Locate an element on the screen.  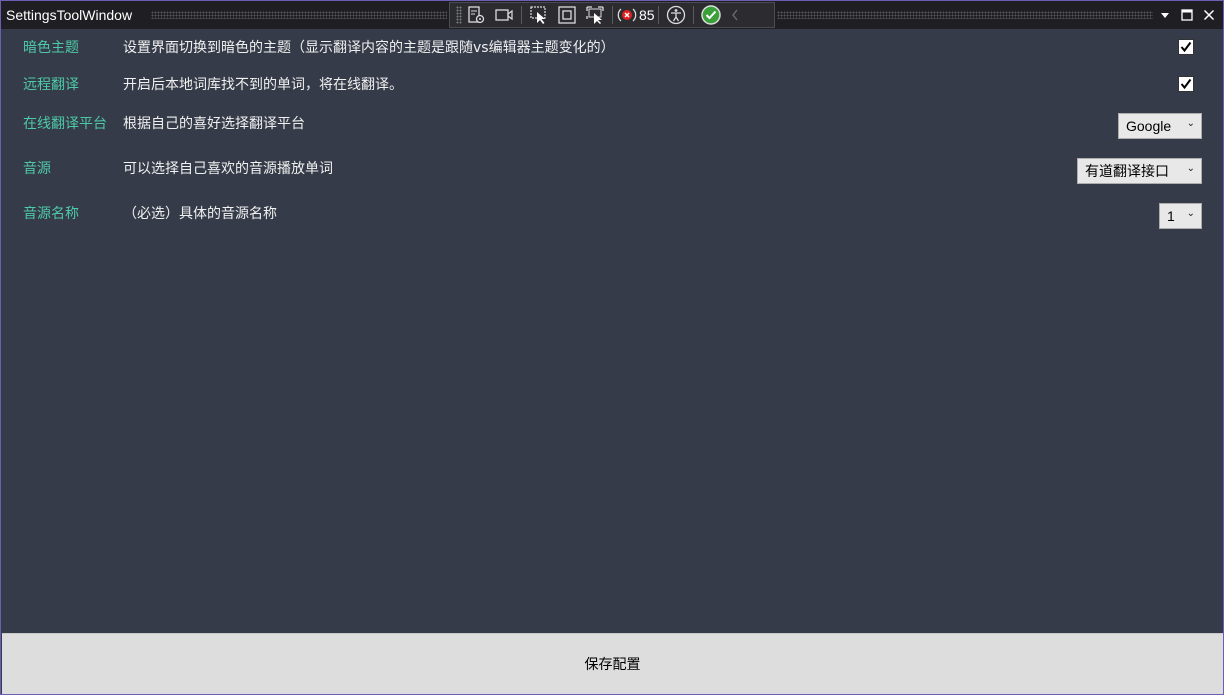
maximize-icon is located at coordinates (1187, 15).